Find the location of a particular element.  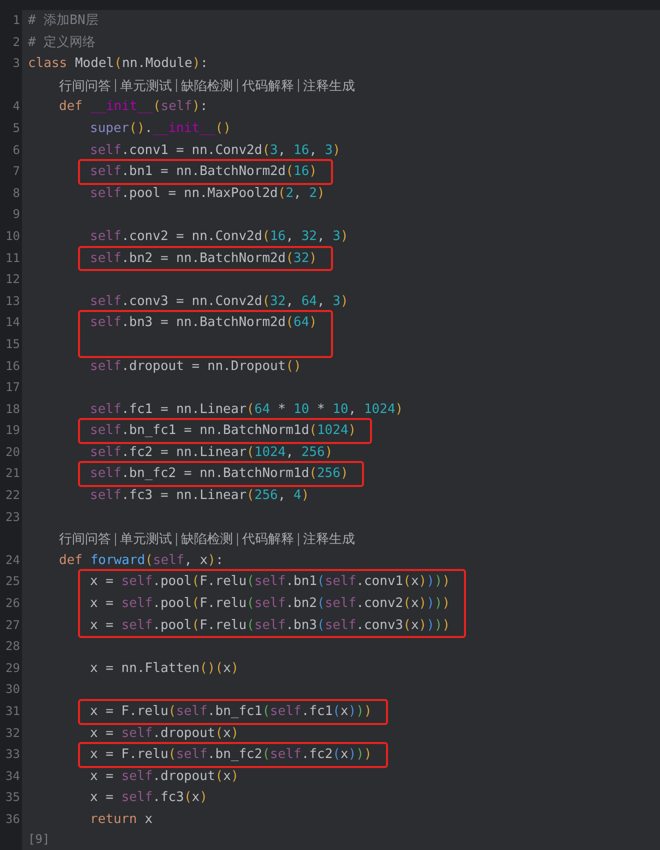

line-number: 32 is located at coordinates (13, 733).